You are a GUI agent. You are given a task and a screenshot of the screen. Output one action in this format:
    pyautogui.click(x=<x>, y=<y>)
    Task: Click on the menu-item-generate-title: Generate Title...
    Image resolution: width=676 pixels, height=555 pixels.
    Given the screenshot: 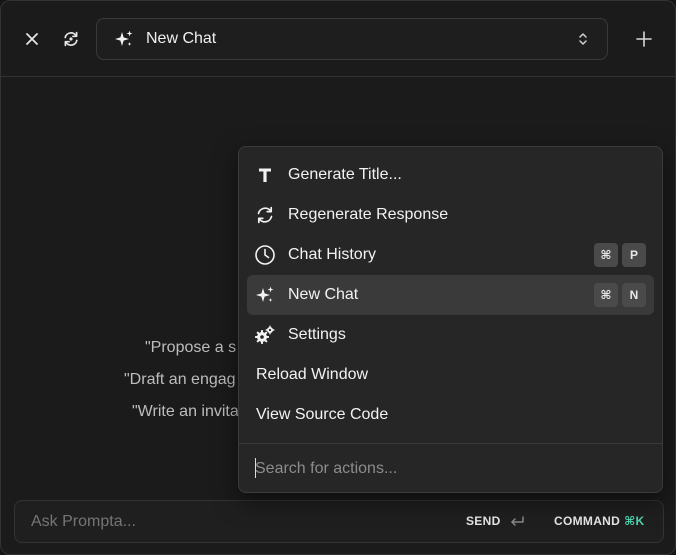 What is the action you would take?
    pyautogui.click(x=450, y=175)
    